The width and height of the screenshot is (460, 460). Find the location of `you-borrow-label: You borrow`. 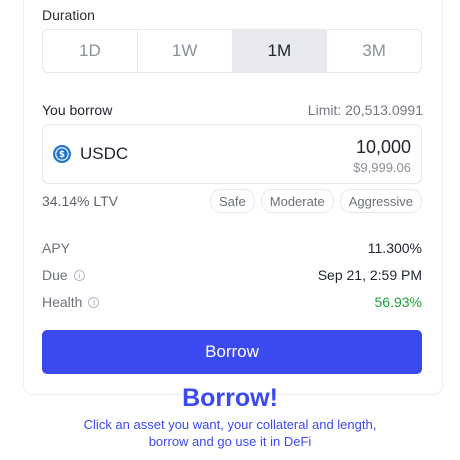

you-borrow-label: You borrow is located at coordinates (77, 110).